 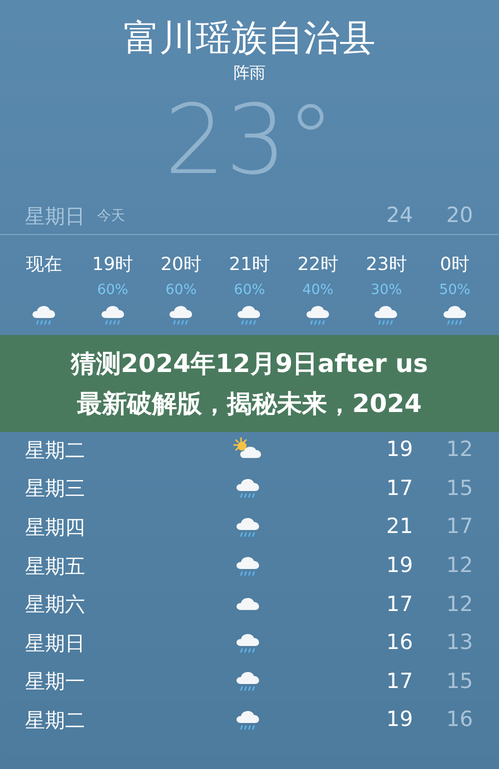 What do you see at coordinates (249, 265) in the screenshot?
I see `hour-label: 21时` at bounding box center [249, 265].